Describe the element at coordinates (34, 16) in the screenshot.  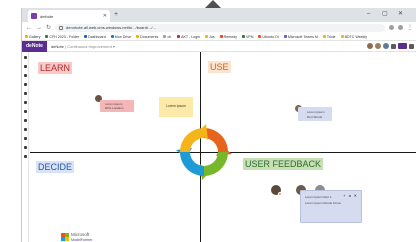
I see `favicon-icon` at that location.